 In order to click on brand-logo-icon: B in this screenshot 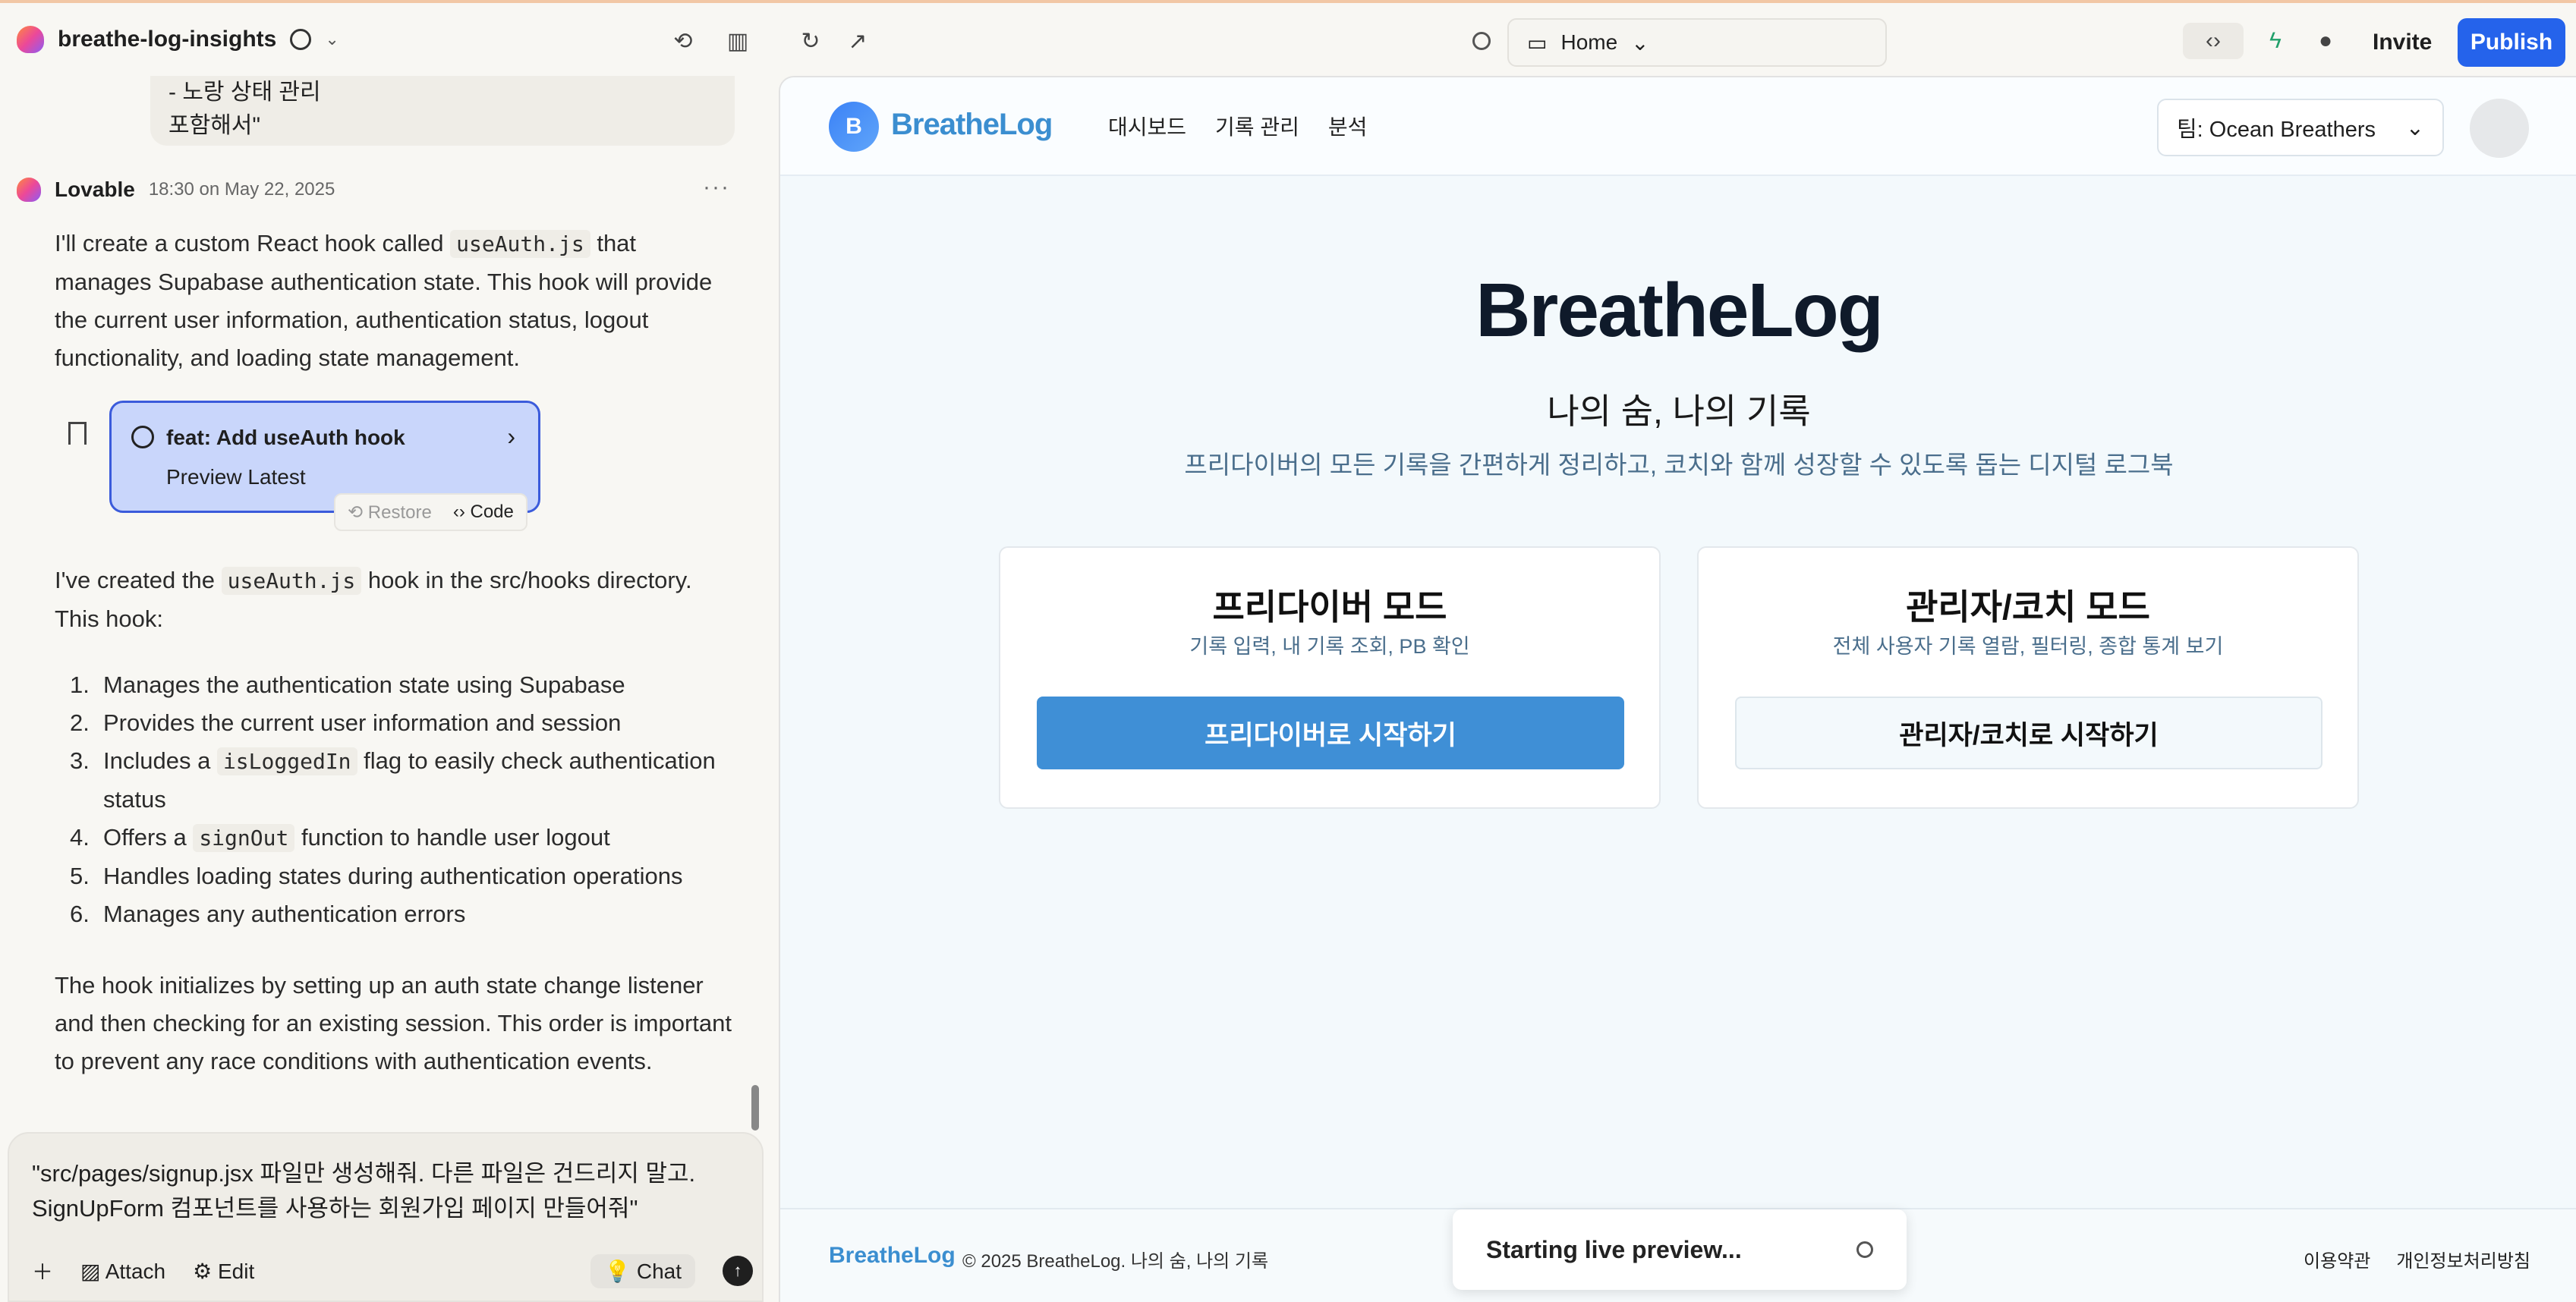, I will do `click(854, 127)`.